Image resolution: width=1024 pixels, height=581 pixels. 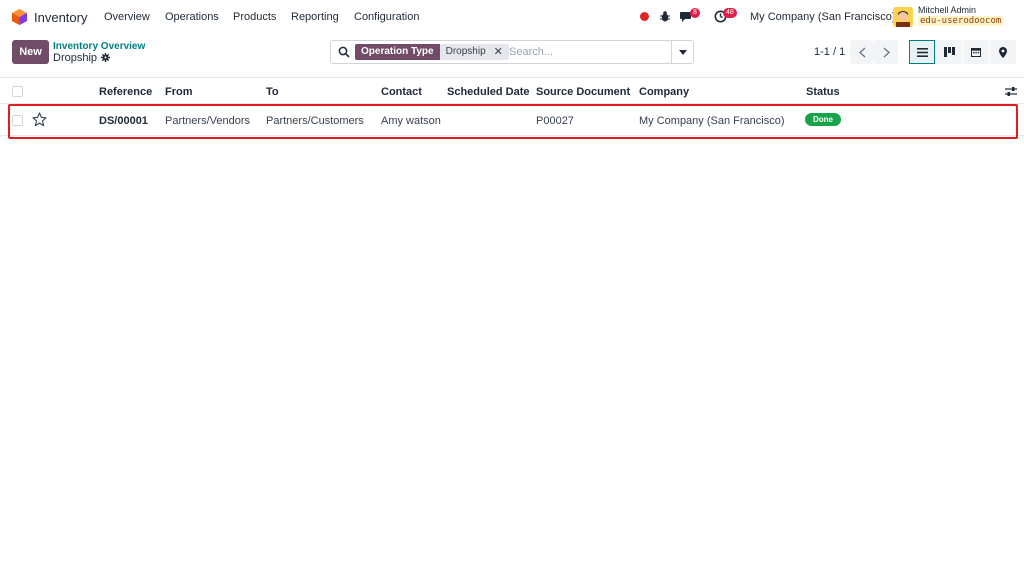 I want to click on calendar-icon, so click(x=976, y=52).